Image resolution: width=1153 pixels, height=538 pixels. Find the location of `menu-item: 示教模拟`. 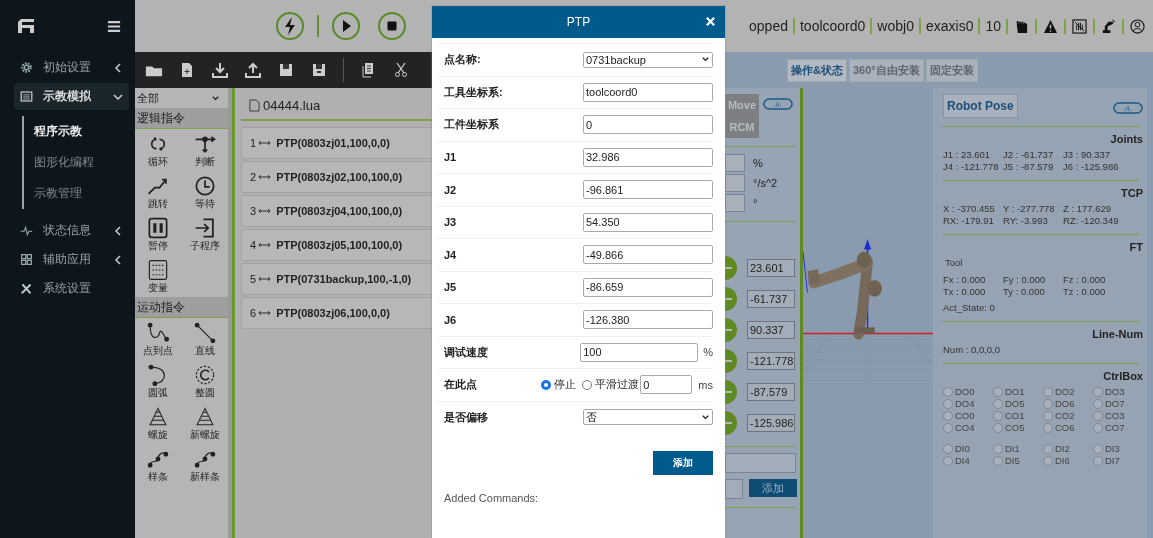

menu-item: 示教模拟 is located at coordinates (71, 96).